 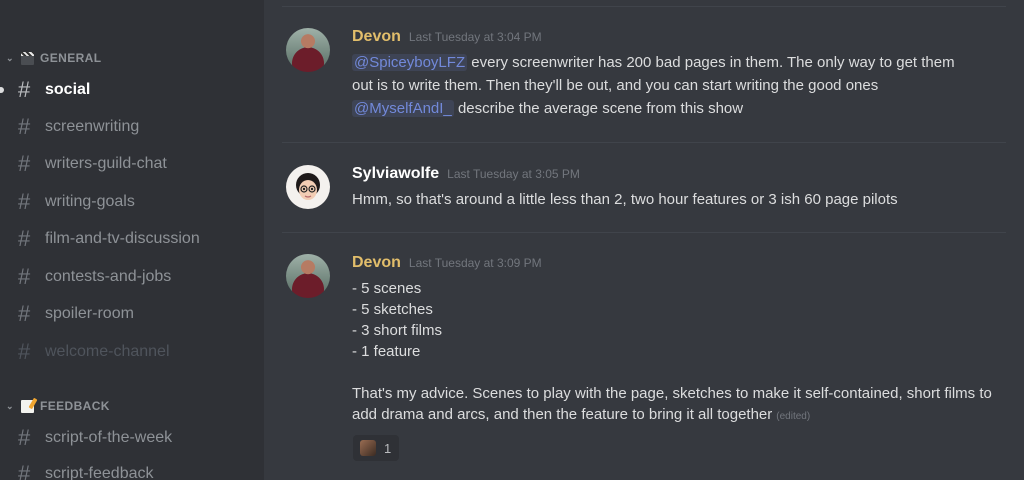 I want to click on channel-contests-and-jobs: # contests-and-jobs, so click(x=94, y=277).